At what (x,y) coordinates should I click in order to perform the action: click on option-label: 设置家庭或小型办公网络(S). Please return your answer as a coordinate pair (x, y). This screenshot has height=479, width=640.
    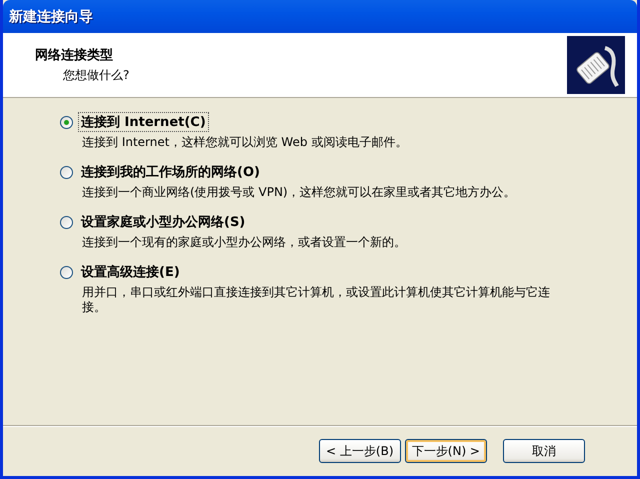
    Looking at the image, I should click on (163, 222).